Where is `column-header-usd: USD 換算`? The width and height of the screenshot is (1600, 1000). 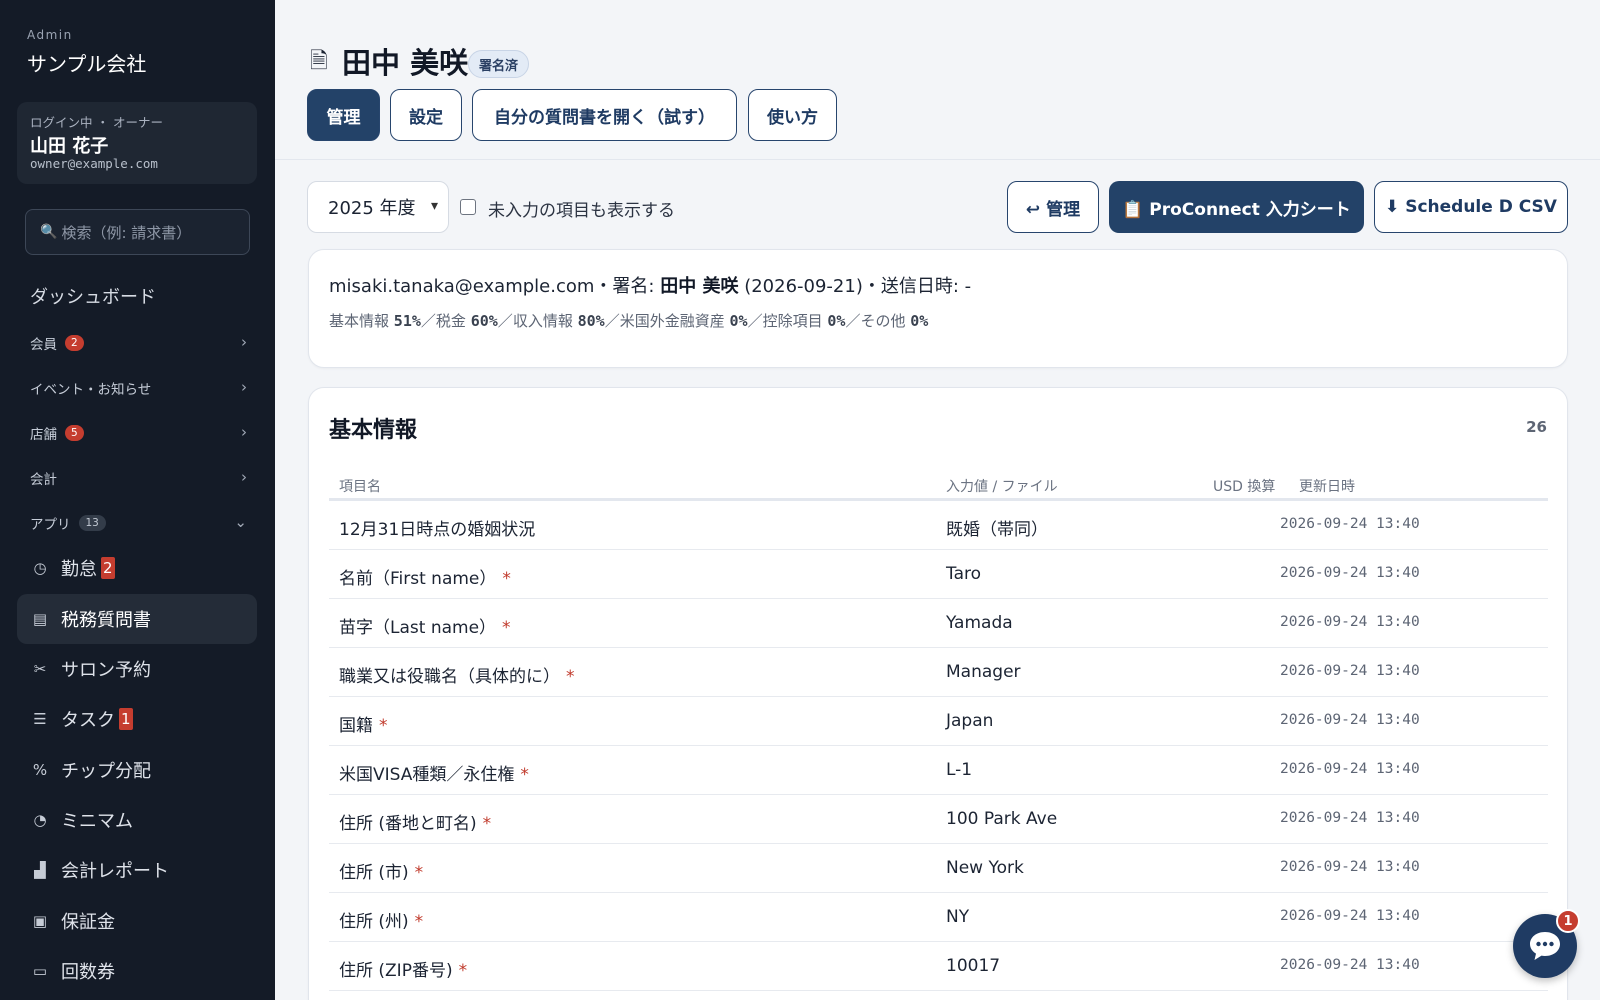
column-header-usd: USD 換算 is located at coordinates (1244, 487).